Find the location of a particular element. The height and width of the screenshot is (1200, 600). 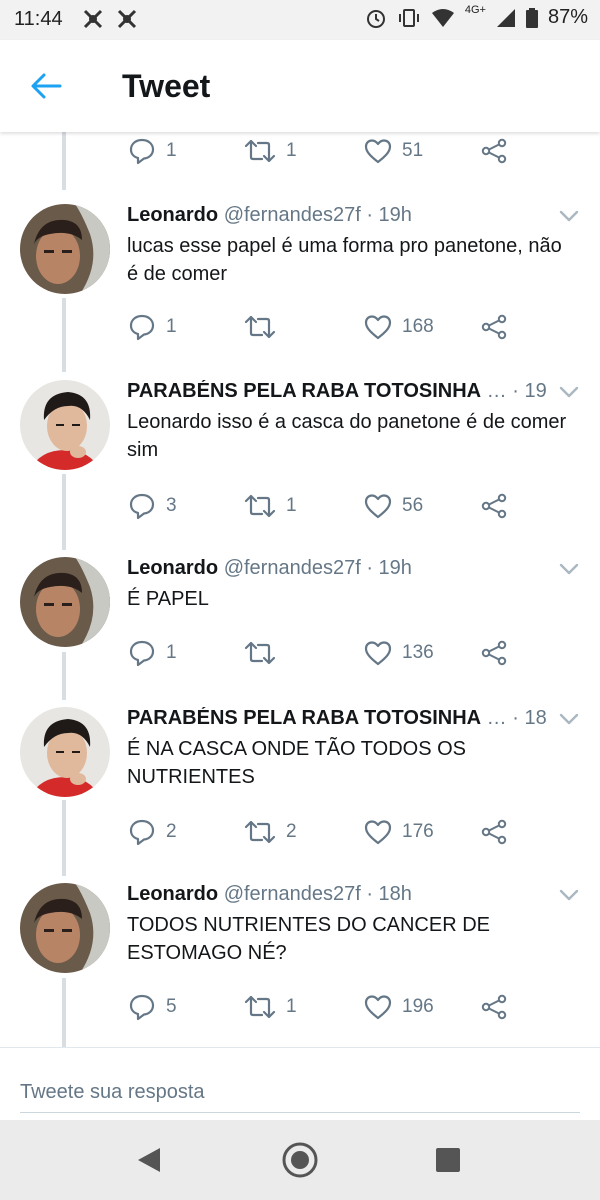

retweet-button: 2 is located at coordinates (270, 832).